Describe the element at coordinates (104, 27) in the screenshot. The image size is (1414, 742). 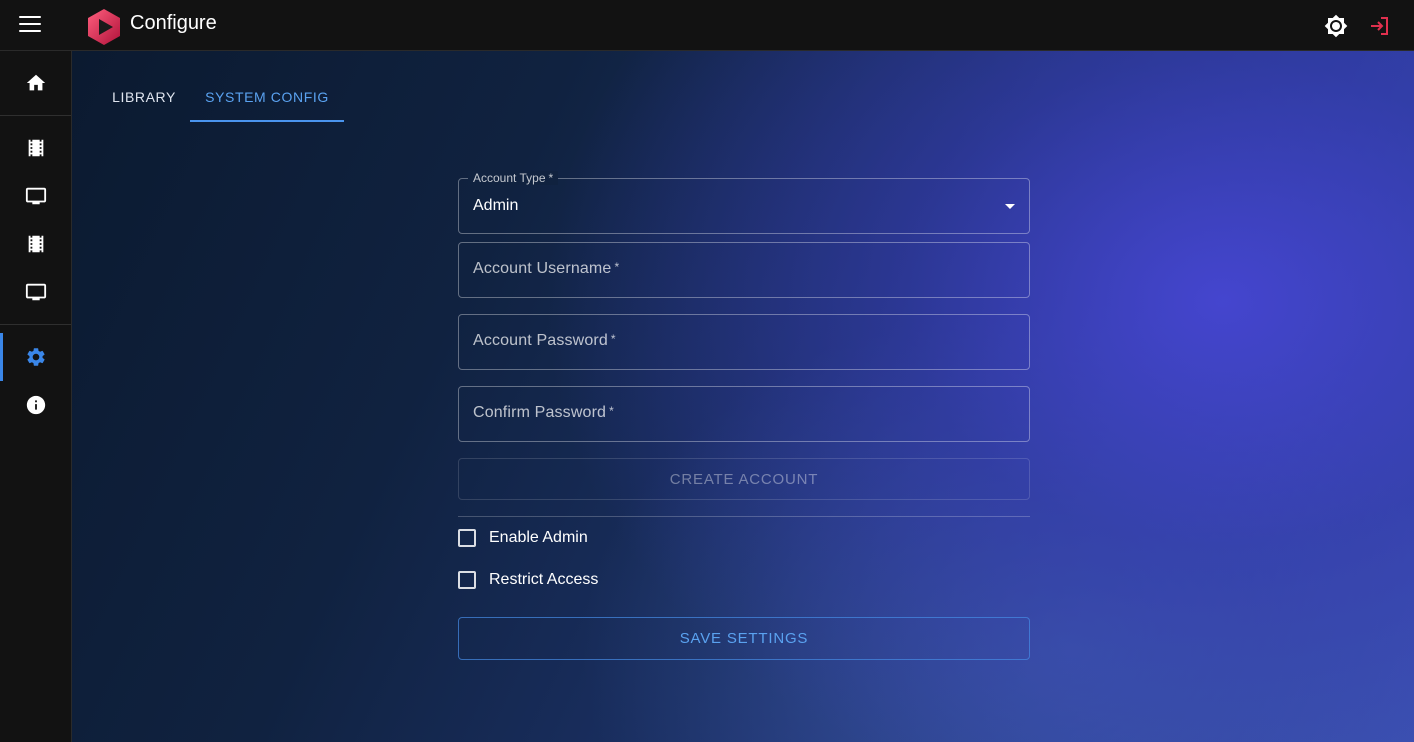
I see `app-logo-icon` at that location.